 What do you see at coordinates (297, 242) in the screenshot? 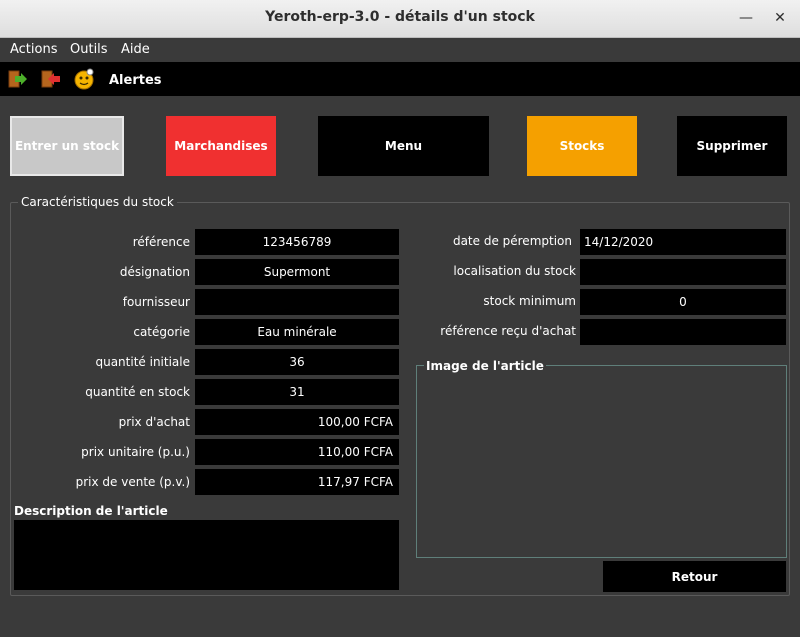
I see `reference-field: 123456789` at bounding box center [297, 242].